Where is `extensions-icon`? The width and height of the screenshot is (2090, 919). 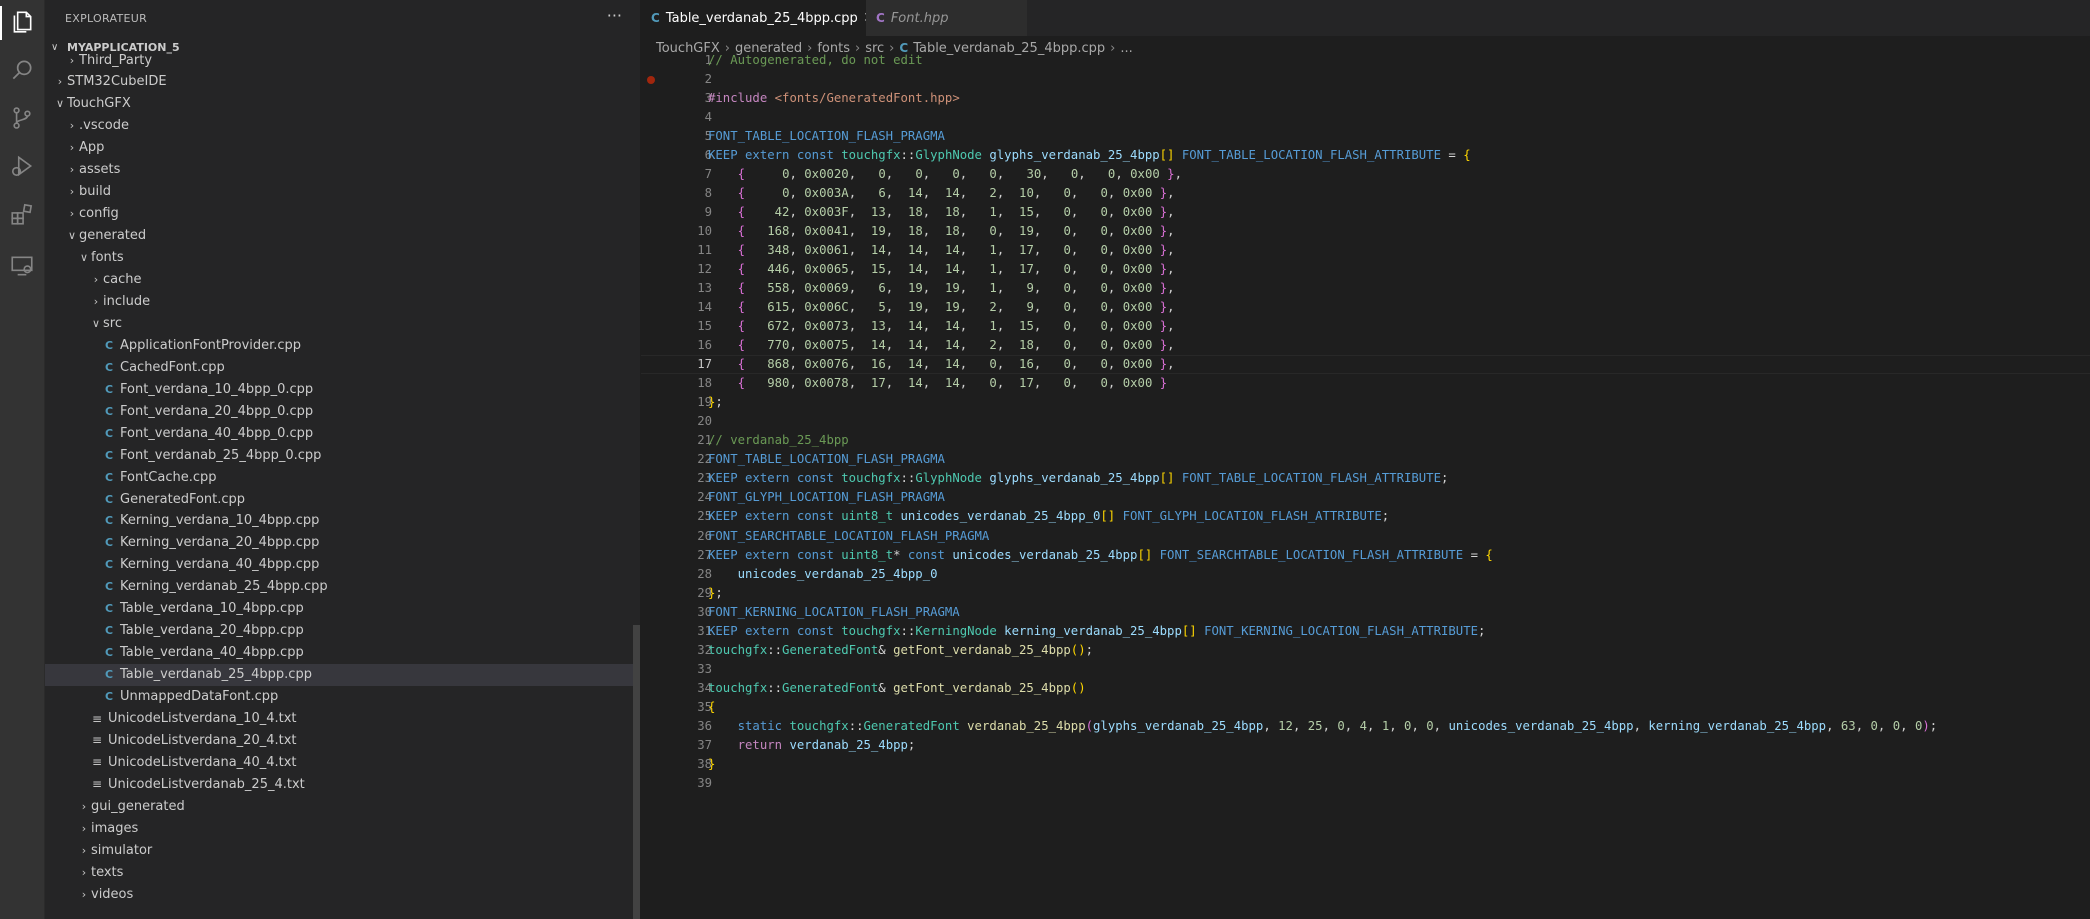
extensions-icon is located at coordinates (22, 214).